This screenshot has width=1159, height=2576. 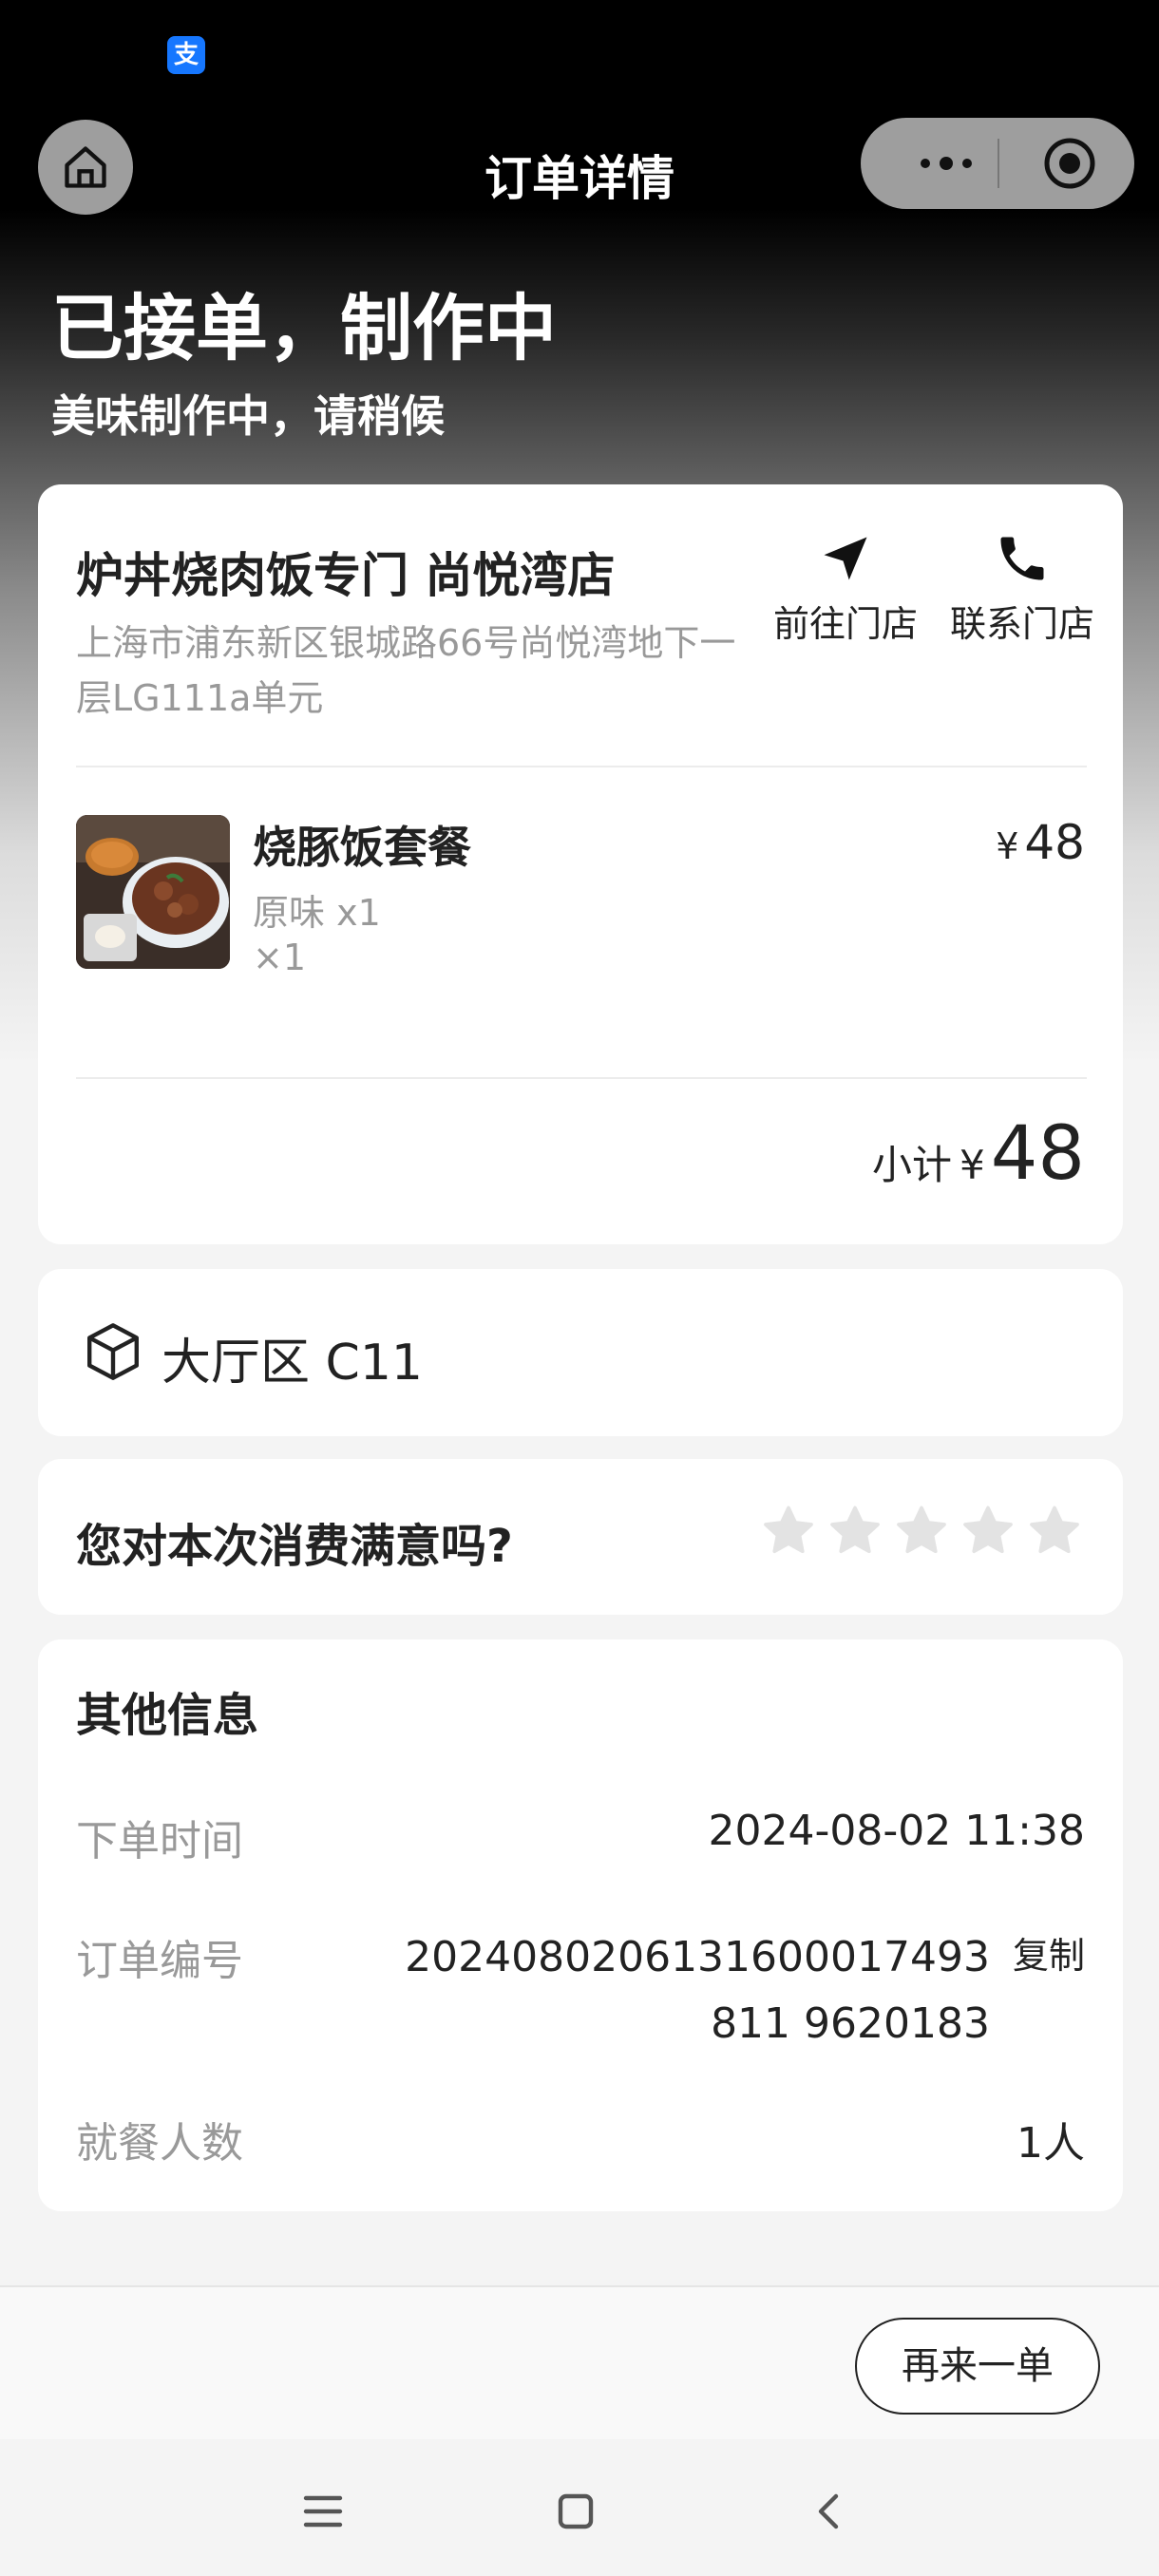 I want to click on diners-value: 1人, so click(x=1050, y=2143).